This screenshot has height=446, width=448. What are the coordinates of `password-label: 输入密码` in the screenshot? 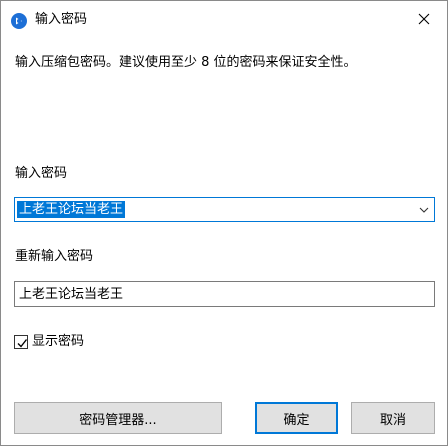 It's located at (41, 173).